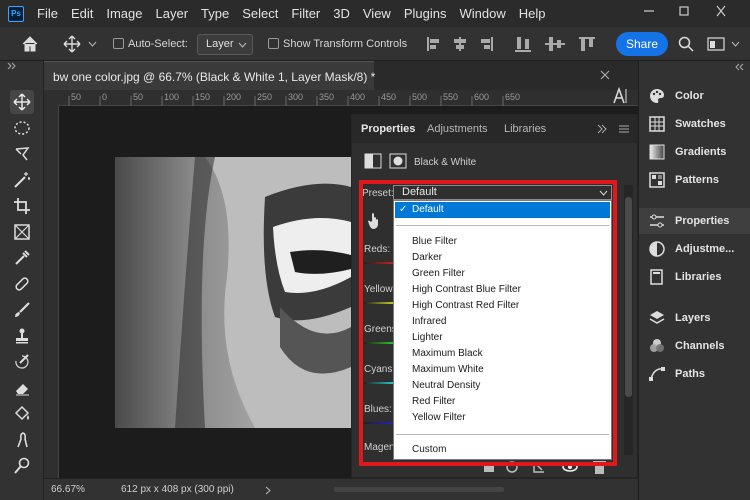  I want to click on preset-option: Darker, so click(502, 258).